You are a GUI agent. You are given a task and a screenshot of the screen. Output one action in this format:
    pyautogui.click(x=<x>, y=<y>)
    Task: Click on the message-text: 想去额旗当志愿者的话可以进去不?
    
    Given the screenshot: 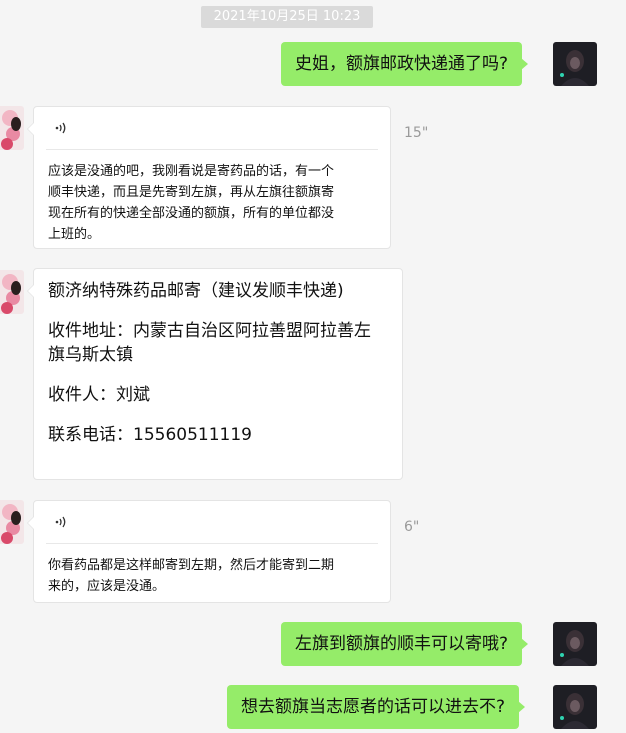 What is the action you would take?
    pyautogui.click(x=373, y=707)
    